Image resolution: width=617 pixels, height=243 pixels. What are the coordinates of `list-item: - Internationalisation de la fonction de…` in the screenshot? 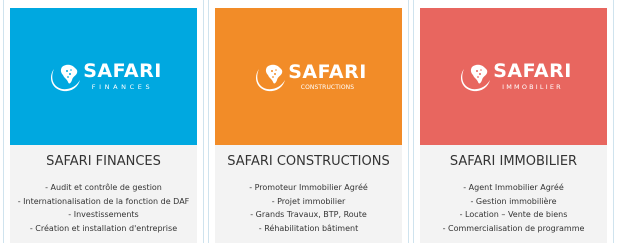 It's located at (103, 201).